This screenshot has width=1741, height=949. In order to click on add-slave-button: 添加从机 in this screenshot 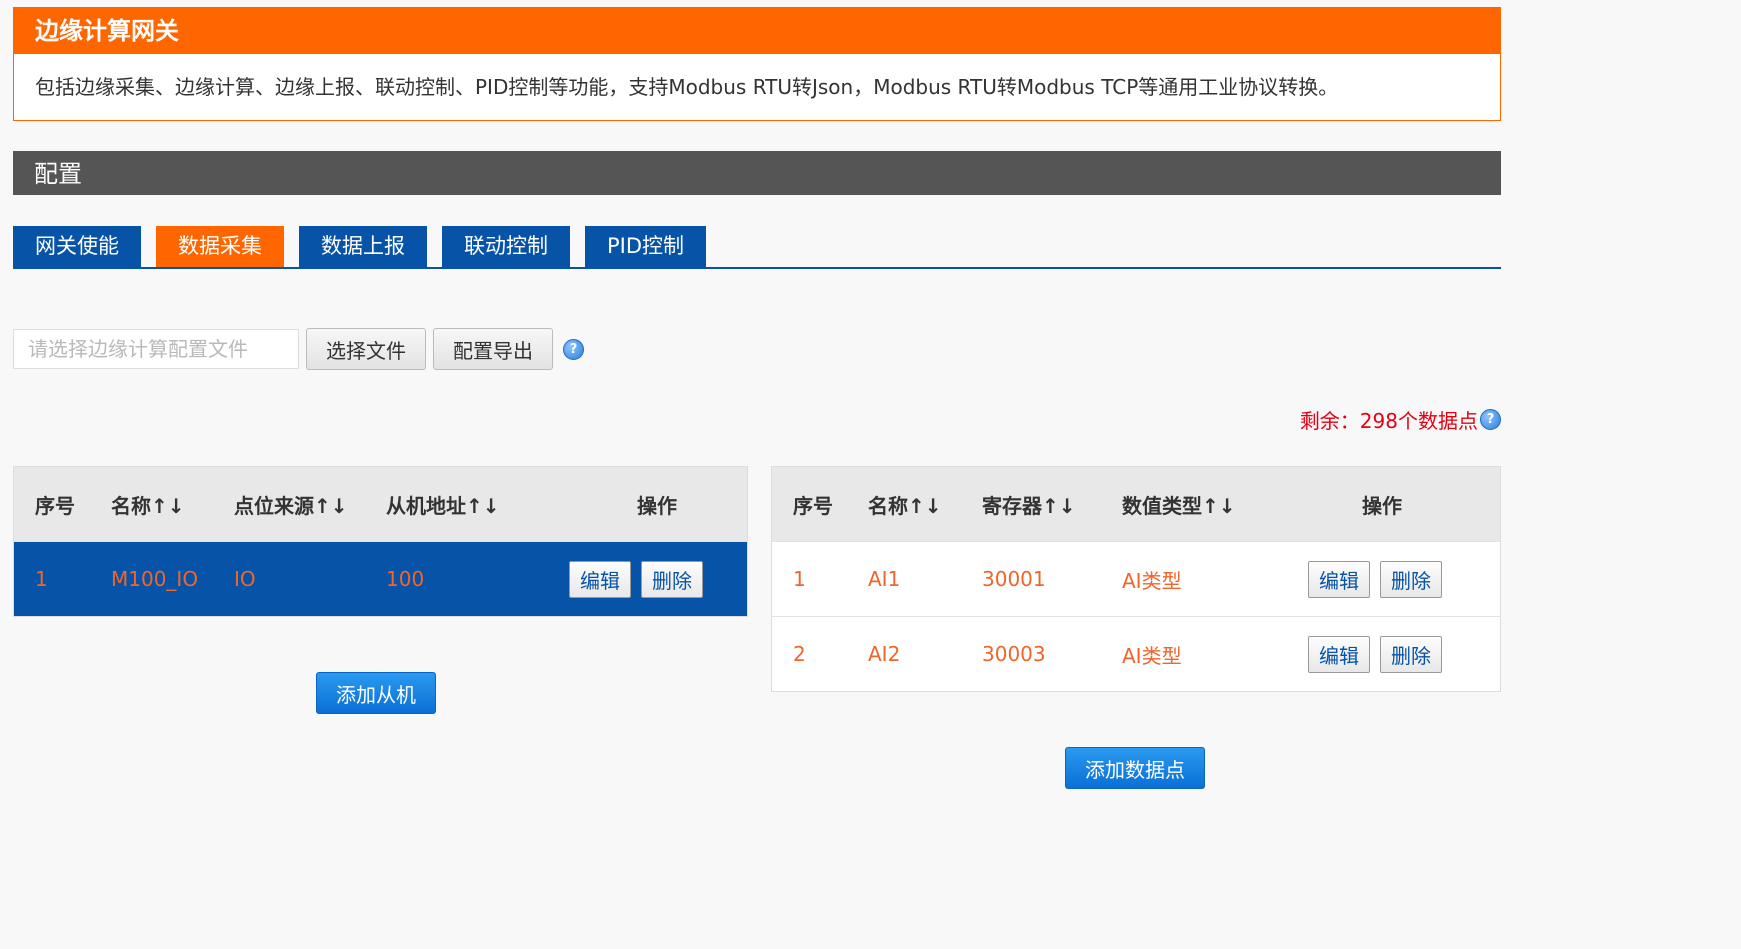, I will do `click(376, 693)`.